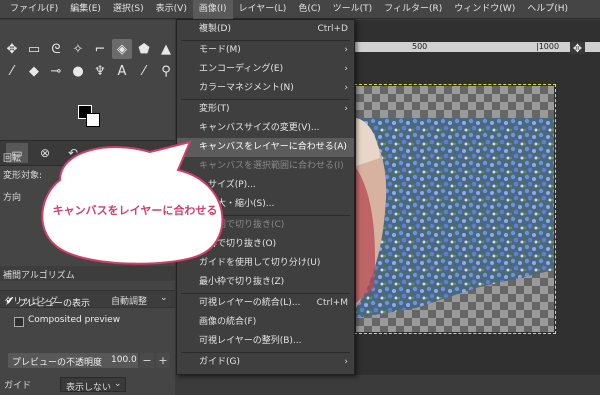 This screenshot has width=600, height=395. Describe the element at coordinates (12, 71) in the screenshot. I see `paintbrush-tool-icon: ⁄` at that location.